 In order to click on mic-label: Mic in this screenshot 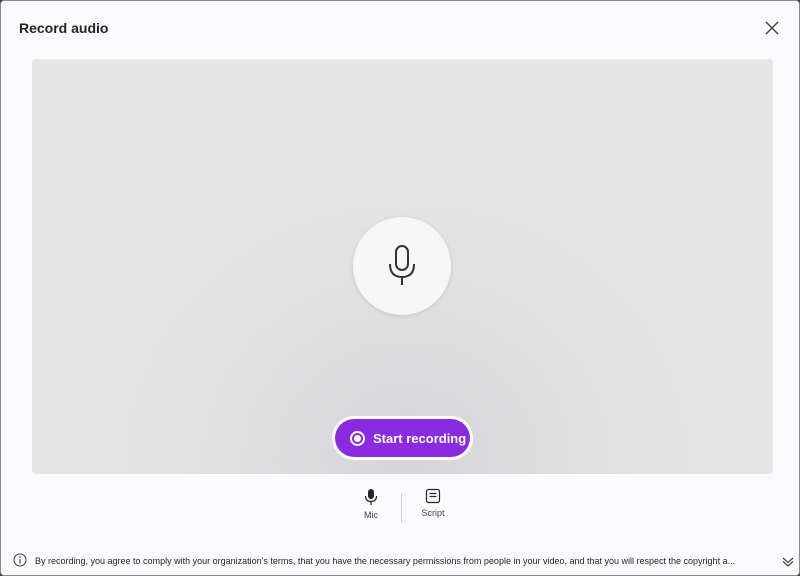, I will do `click(371, 515)`.